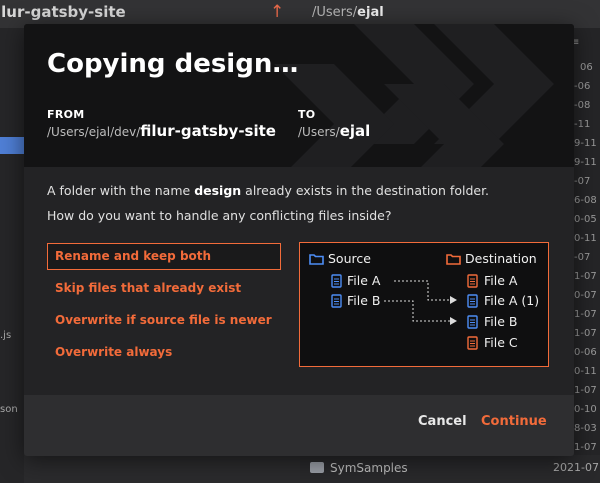  I want to click on source-file: File B, so click(364, 300).